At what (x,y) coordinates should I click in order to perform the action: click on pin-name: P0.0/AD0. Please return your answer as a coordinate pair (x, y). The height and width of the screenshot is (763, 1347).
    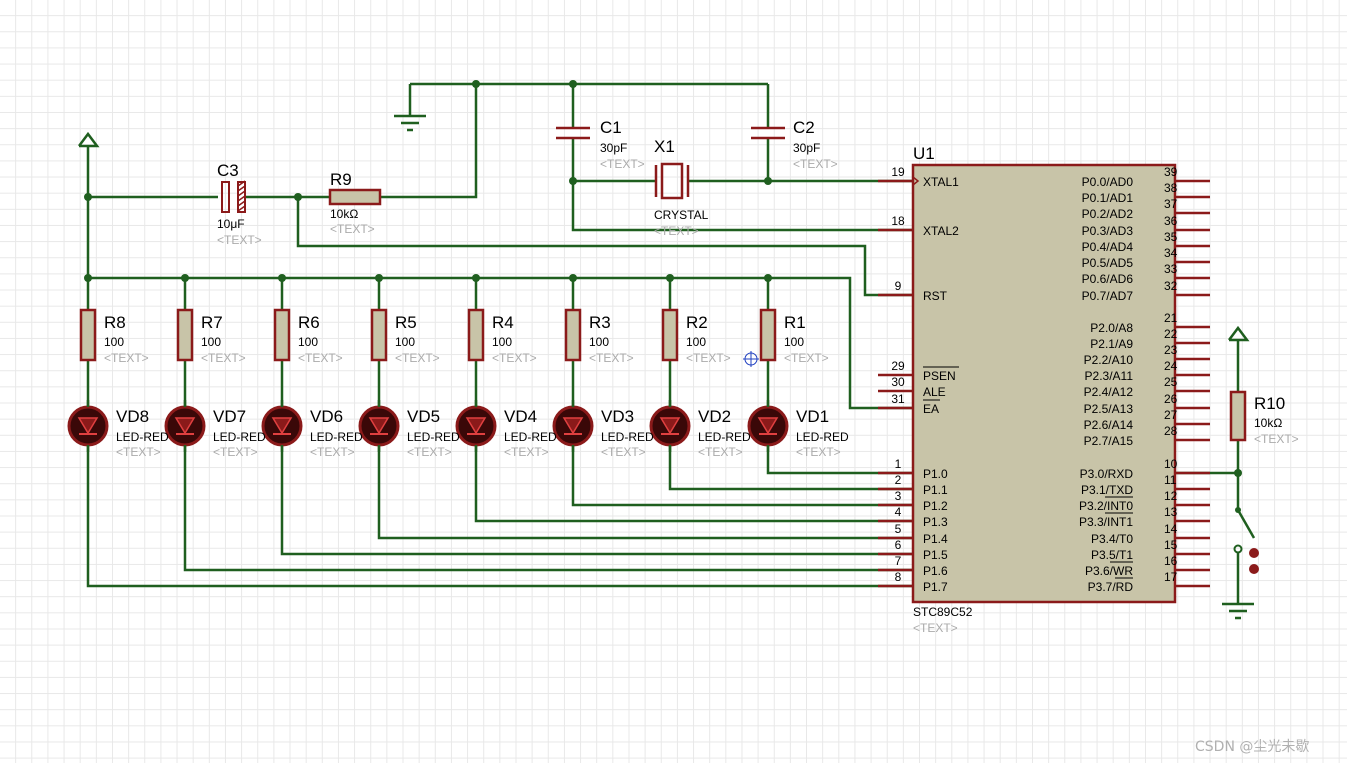
    Looking at the image, I should click on (1108, 182).